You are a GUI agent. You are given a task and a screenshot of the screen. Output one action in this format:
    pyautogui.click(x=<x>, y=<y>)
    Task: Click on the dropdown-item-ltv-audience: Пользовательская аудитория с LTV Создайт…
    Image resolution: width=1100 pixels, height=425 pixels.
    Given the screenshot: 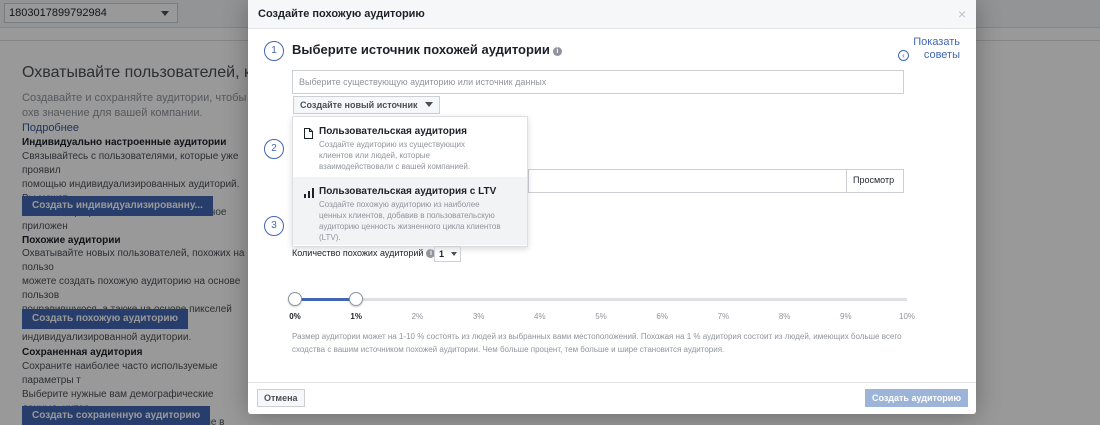 What is the action you would take?
    pyautogui.click(x=410, y=211)
    